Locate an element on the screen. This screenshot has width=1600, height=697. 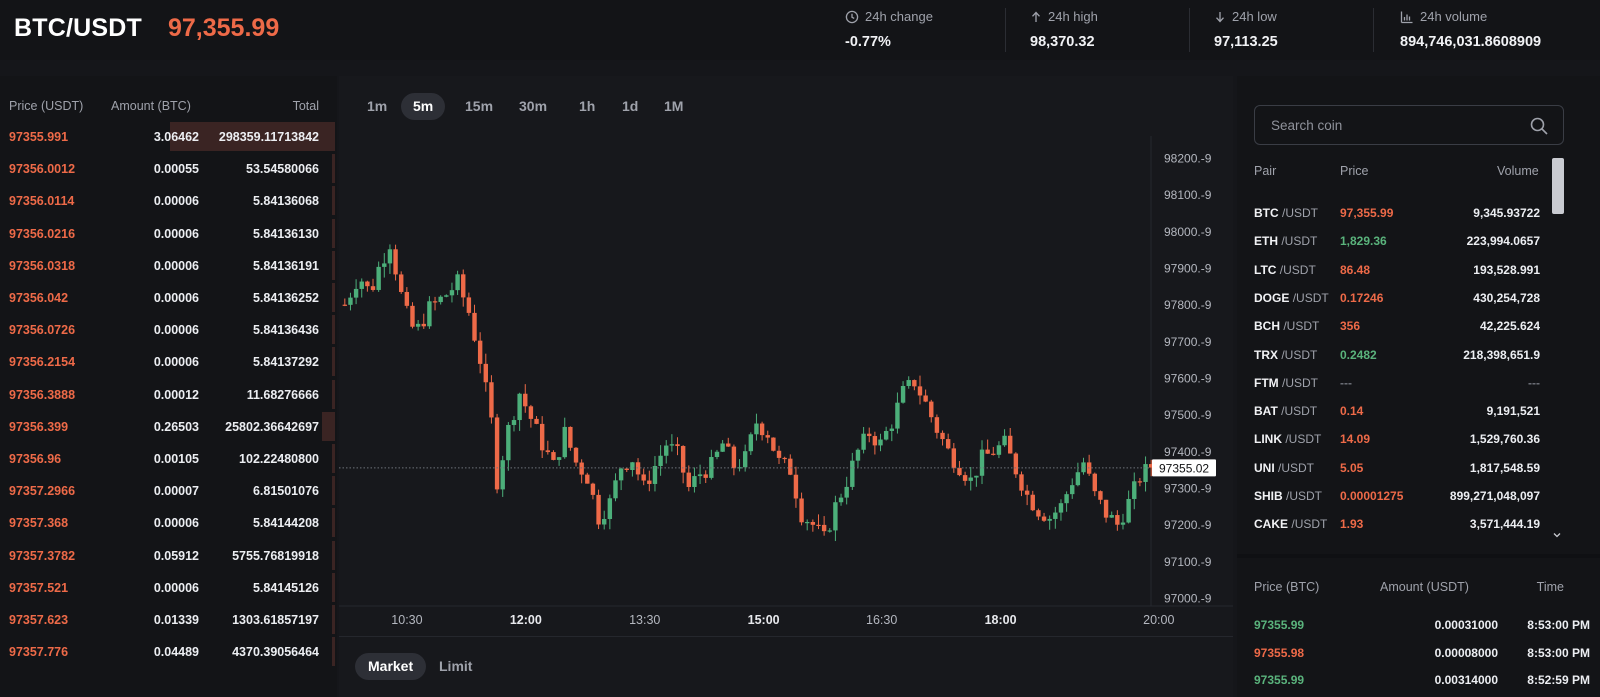
market-price: 356 is located at coordinates (1350, 326).